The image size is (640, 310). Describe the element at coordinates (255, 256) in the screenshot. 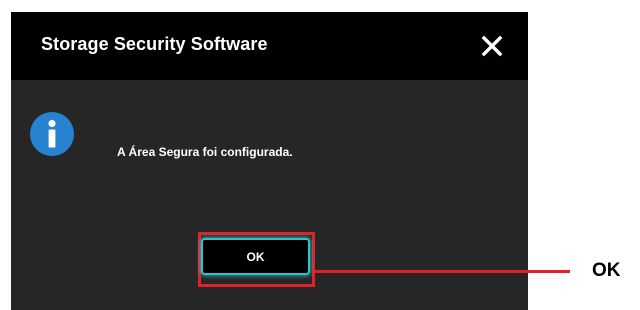

I see `ok-button: OK` at that location.